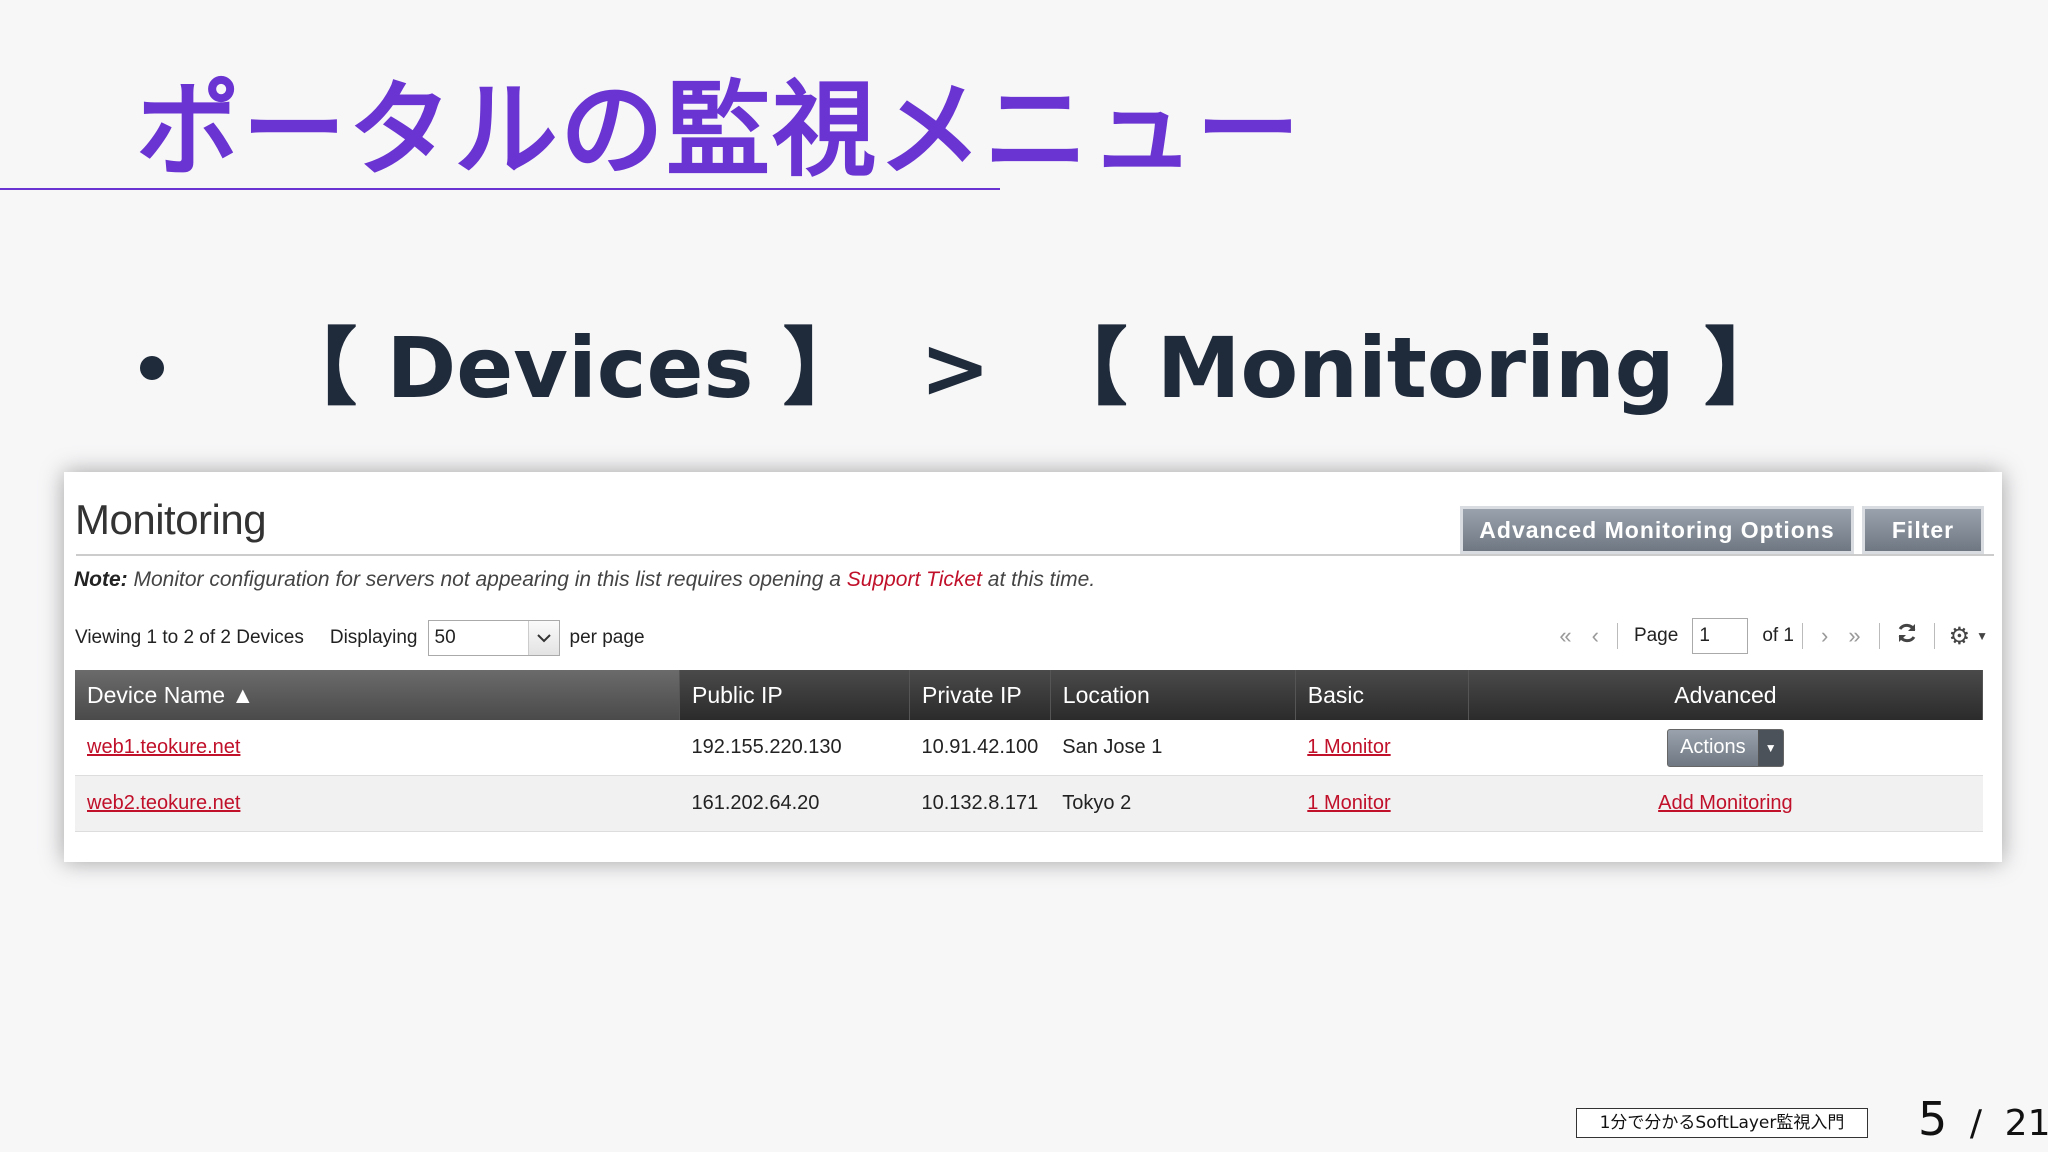 The width and height of the screenshot is (2048, 1152). I want to click on support-ticket-link: Support Ticket, so click(914, 579).